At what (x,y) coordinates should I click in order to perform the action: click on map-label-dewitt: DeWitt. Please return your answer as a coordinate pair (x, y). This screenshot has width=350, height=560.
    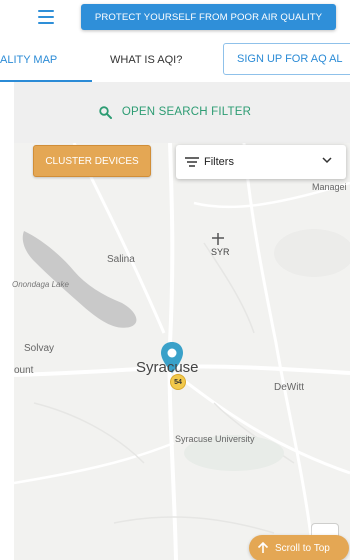
    Looking at the image, I should click on (289, 387).